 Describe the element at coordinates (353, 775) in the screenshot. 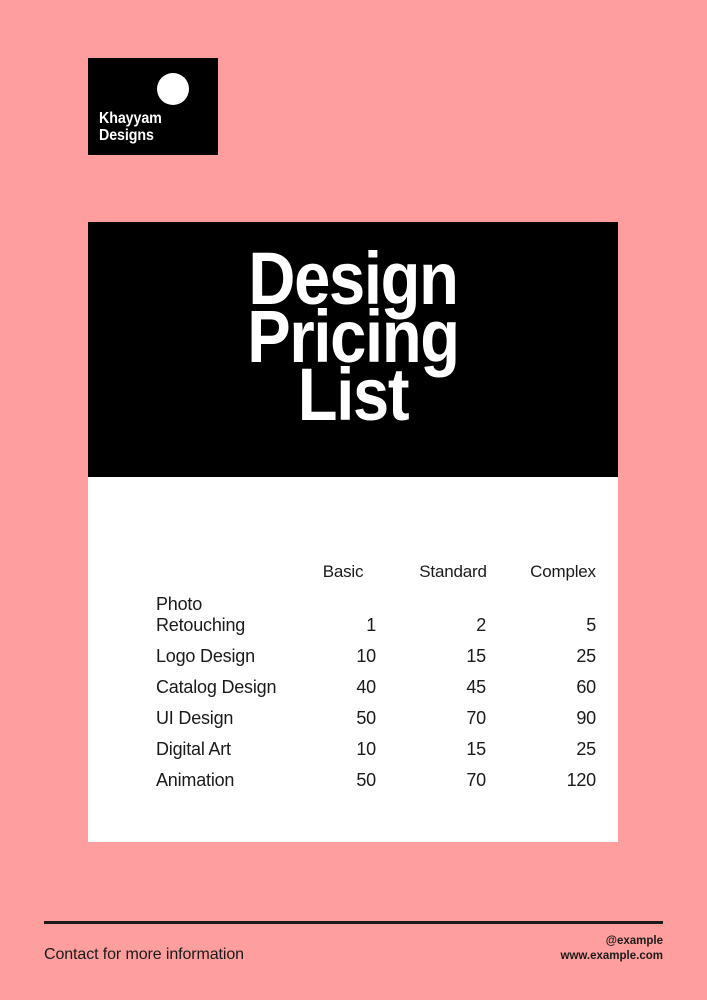

I see `table-row: Animation 50 70 120` at that location.